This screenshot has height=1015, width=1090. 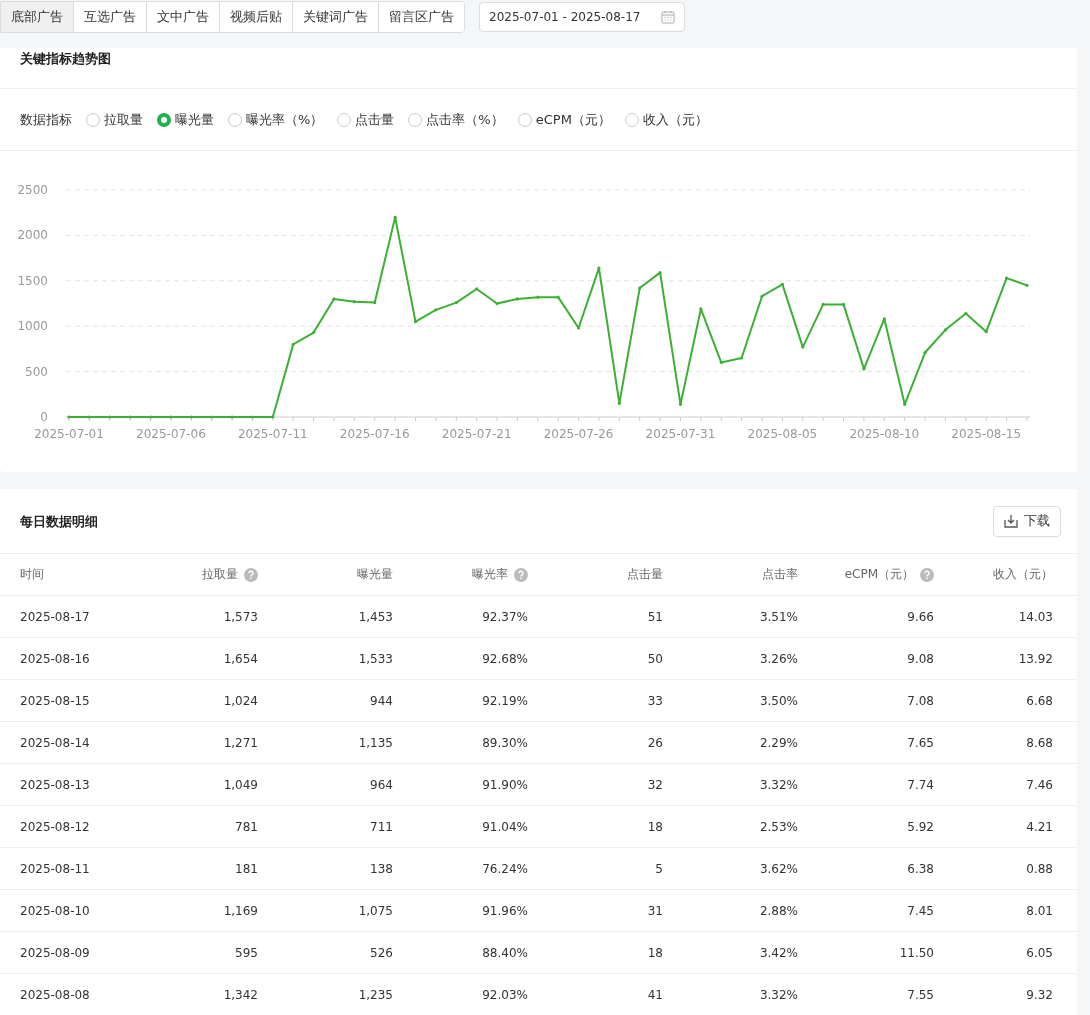 I want to click on table-cell-text: 1,024, so click(x=240, y=700).